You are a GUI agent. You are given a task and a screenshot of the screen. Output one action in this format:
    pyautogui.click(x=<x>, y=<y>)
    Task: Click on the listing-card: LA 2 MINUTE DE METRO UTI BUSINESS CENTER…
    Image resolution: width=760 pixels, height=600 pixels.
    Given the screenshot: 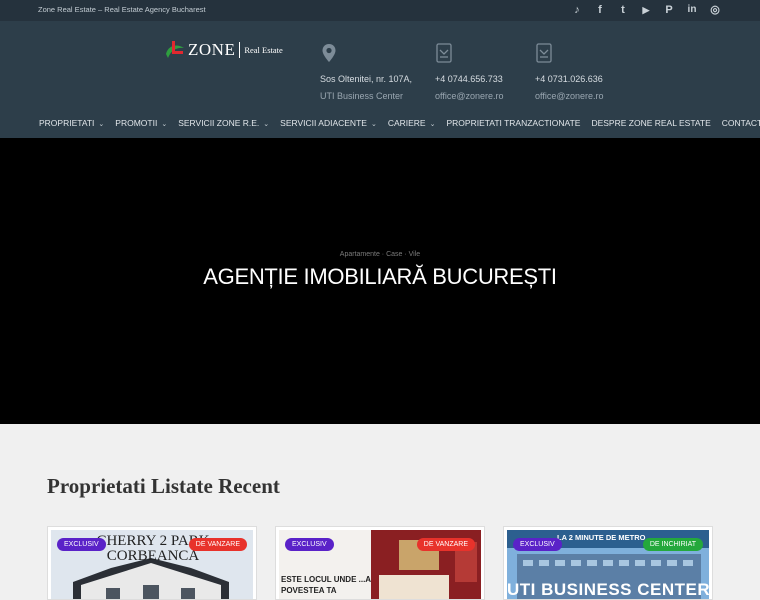 What is the action you would take?
    pyautogui.click(x=608, y=563)
    